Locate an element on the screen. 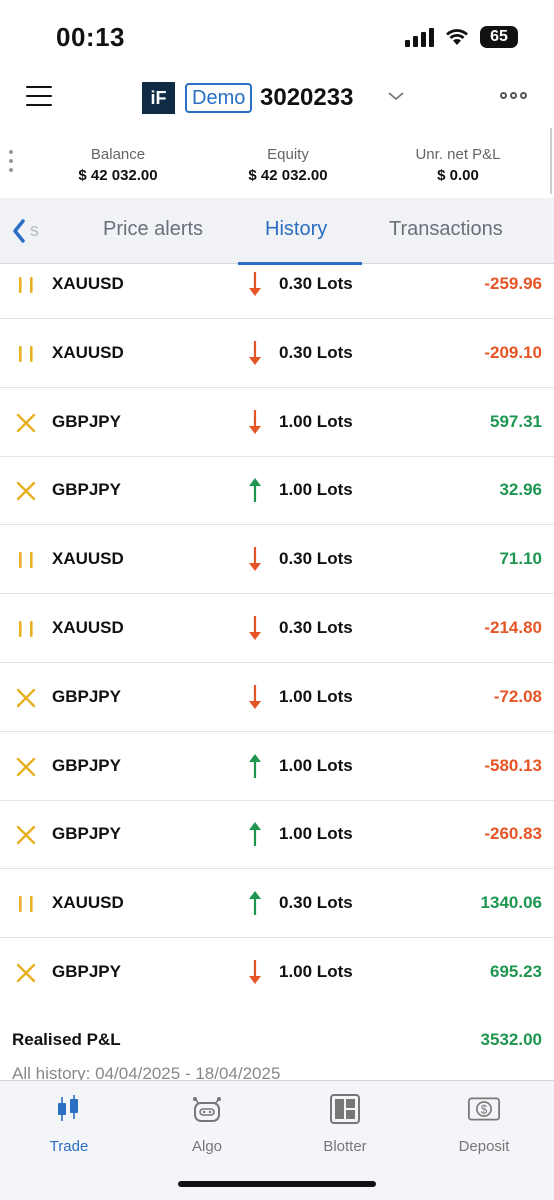 The image size is (554, 1200). history-row: XAUUSD 0.30 Lots -209.10 is located at coordinates (277, 353).